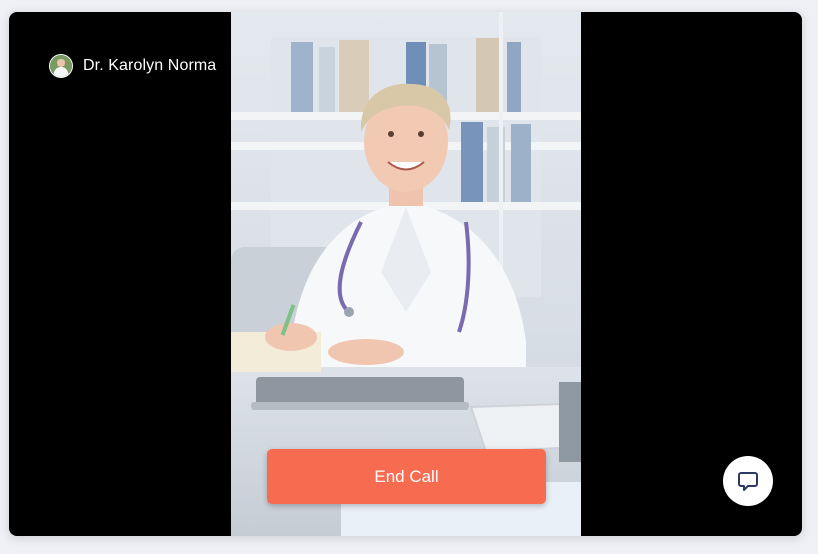 This screenshot has height=554, width=818. I want to click on doctor-avatar, so click(61, 66).